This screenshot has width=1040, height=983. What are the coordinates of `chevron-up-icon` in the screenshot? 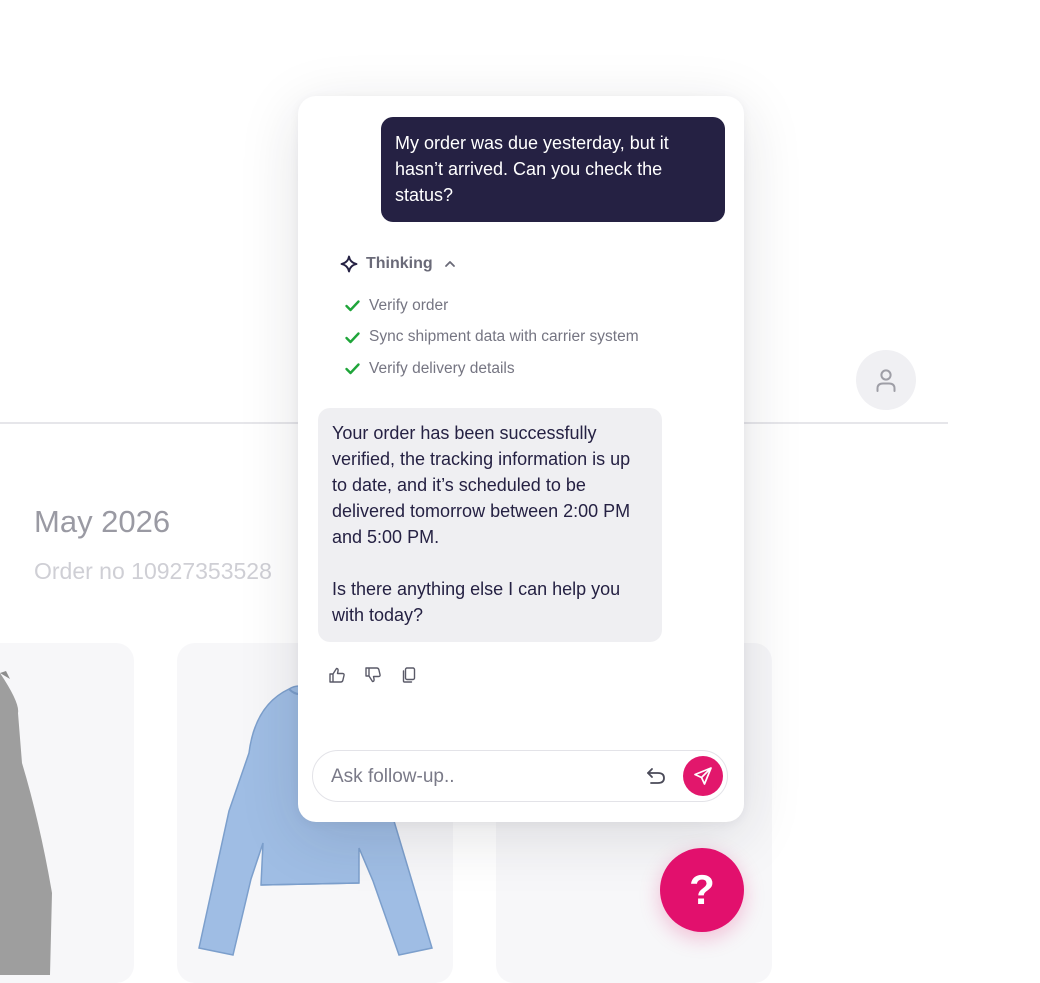 It's located at (449, 264).